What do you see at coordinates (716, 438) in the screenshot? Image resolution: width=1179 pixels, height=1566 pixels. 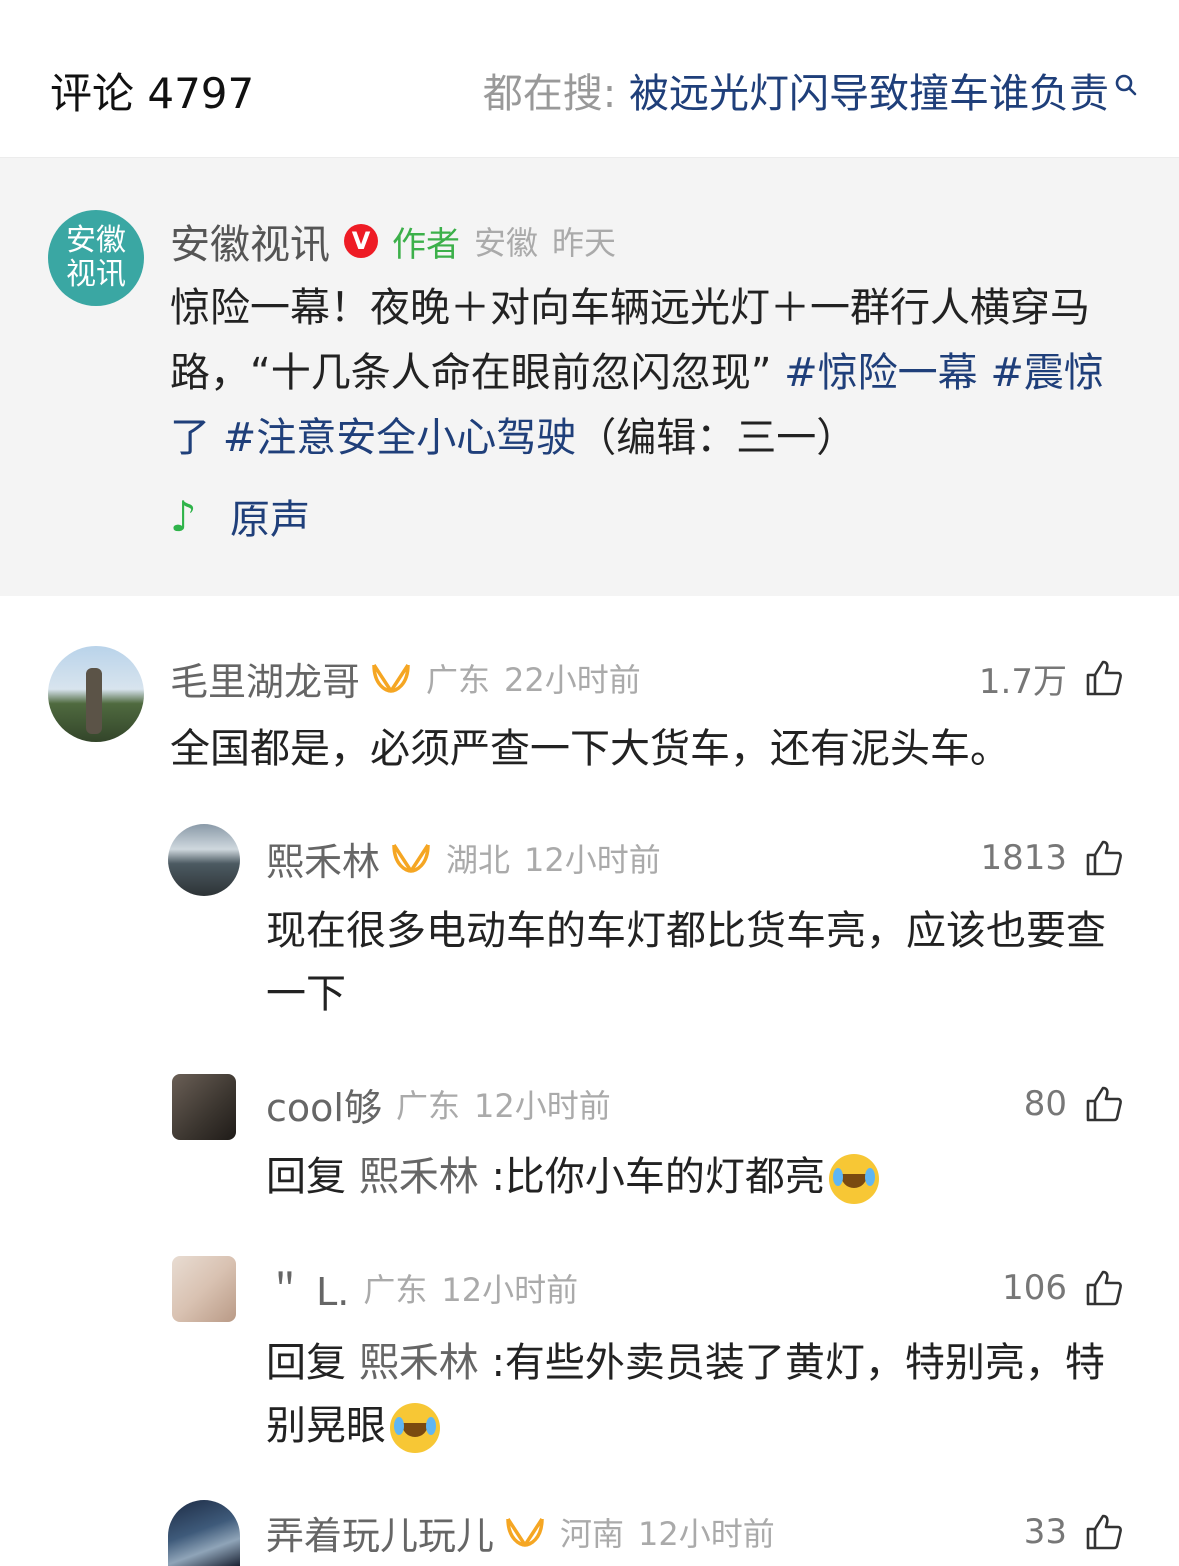 I see `editor-note: （编辑：三一）` at bounding box center [716, 438].